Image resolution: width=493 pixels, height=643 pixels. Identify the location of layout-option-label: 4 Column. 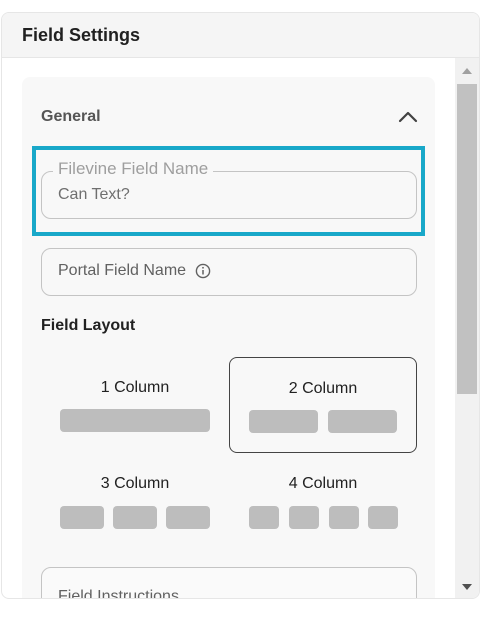
(323, 483).